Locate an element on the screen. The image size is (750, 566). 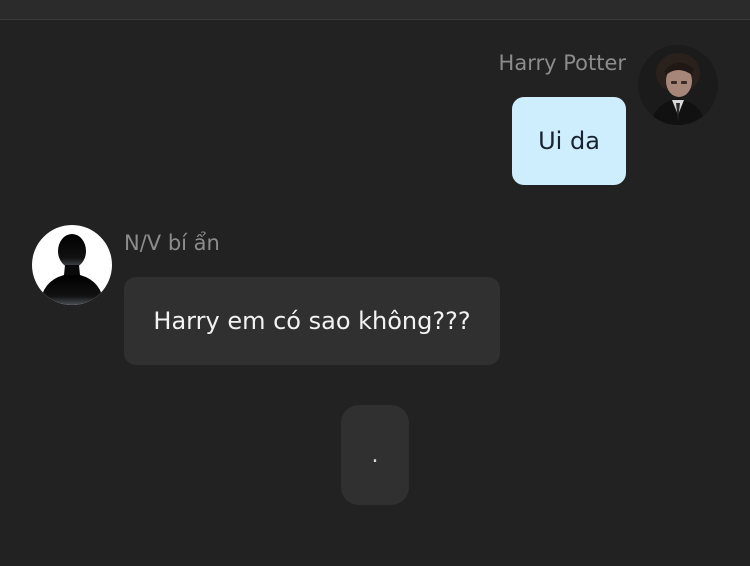
message-bubble-incoming: Harry em có sao không??? is located at coordinates (312, 321).